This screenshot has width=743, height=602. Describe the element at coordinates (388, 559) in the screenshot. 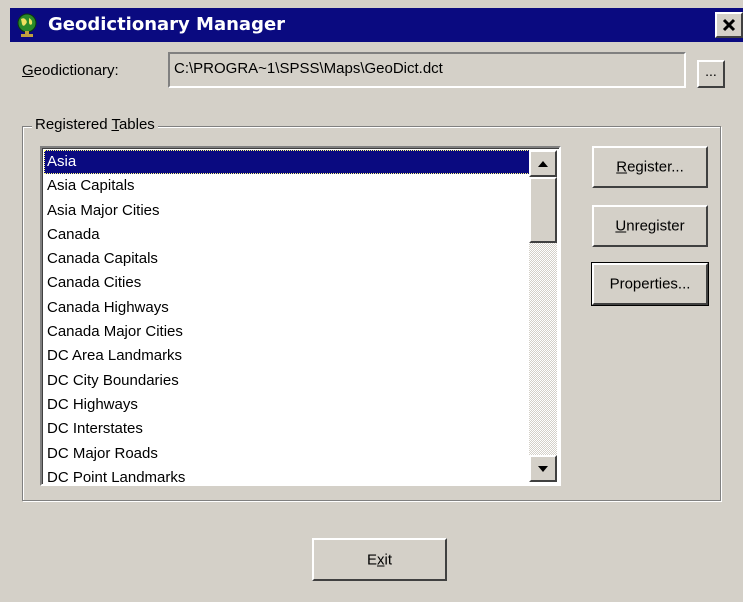

I see `exit-rest: it` at that location.